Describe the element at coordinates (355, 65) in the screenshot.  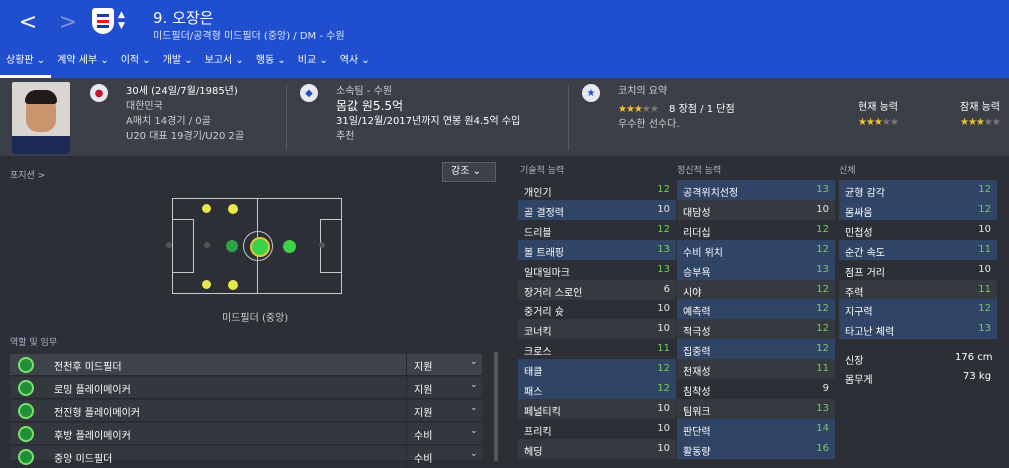
I see `tab-history: 역사 ⌄` at that location.